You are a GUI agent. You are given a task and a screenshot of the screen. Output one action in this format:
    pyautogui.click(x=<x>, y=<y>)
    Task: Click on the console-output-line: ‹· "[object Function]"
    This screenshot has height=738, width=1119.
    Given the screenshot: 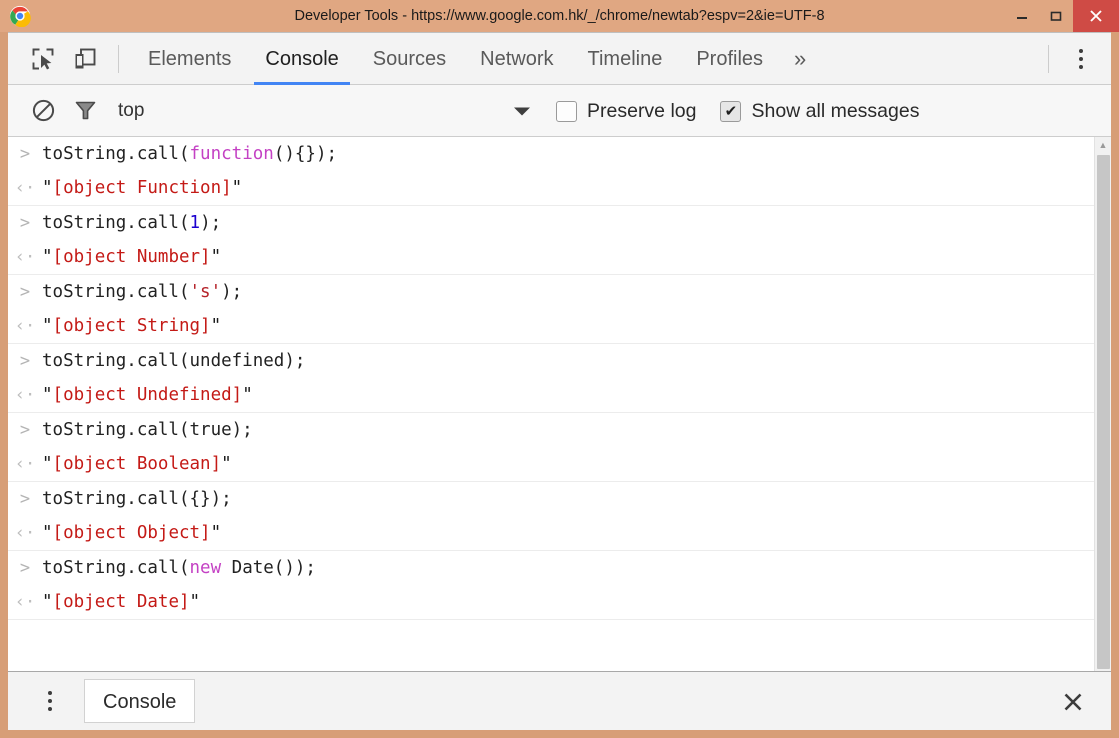 What is the action you would take?
    pyautogui.click(x=551, y=188)
    